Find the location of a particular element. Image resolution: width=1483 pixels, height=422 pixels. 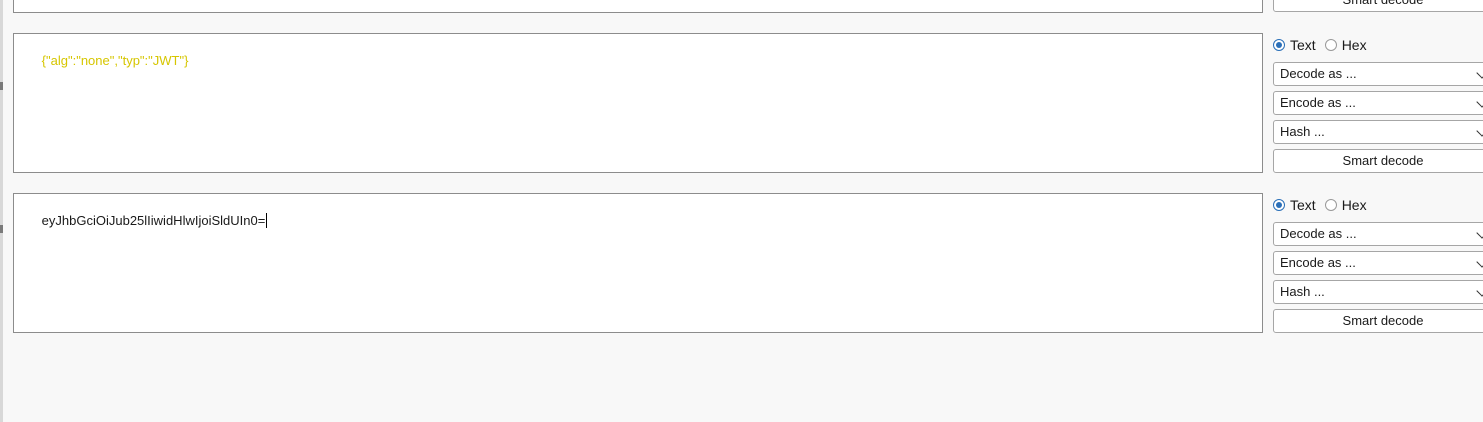

decoder-panel-partial: Smart decode is located at coordinates (748, 6).